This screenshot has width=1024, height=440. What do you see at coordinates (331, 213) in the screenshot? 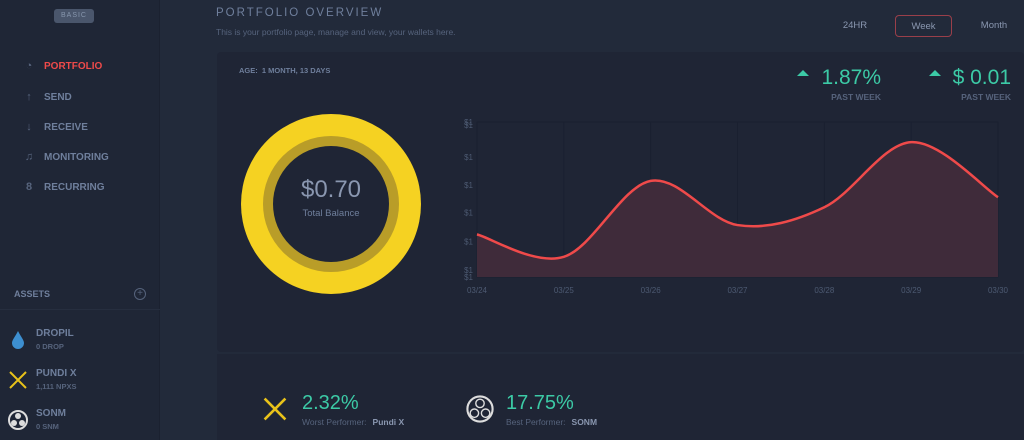
I see `total-balance-label: Total Balance` at bounding box center [331, 213].